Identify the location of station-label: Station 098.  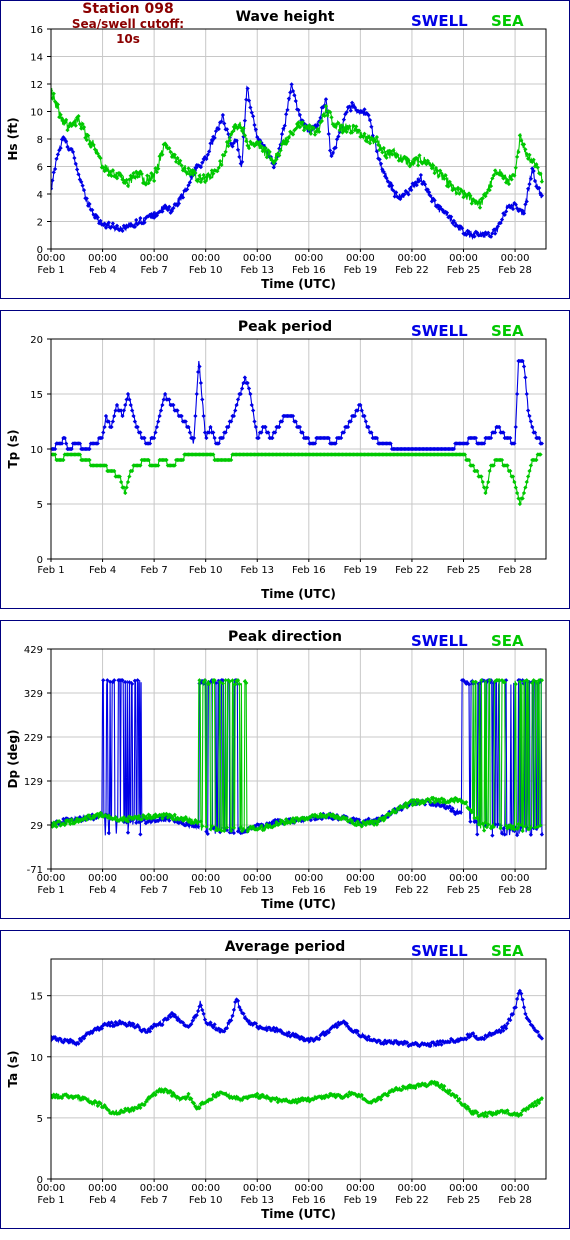
(128, 9).